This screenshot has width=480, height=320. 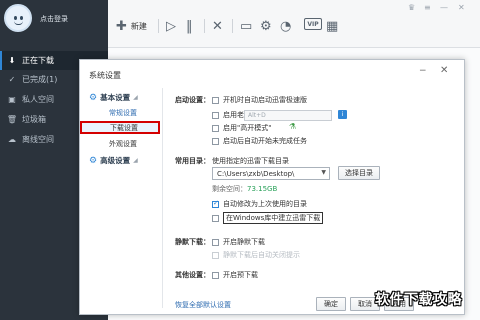 I want to click on silent-download-label: 静默下载：, so click(x=192, y=242).